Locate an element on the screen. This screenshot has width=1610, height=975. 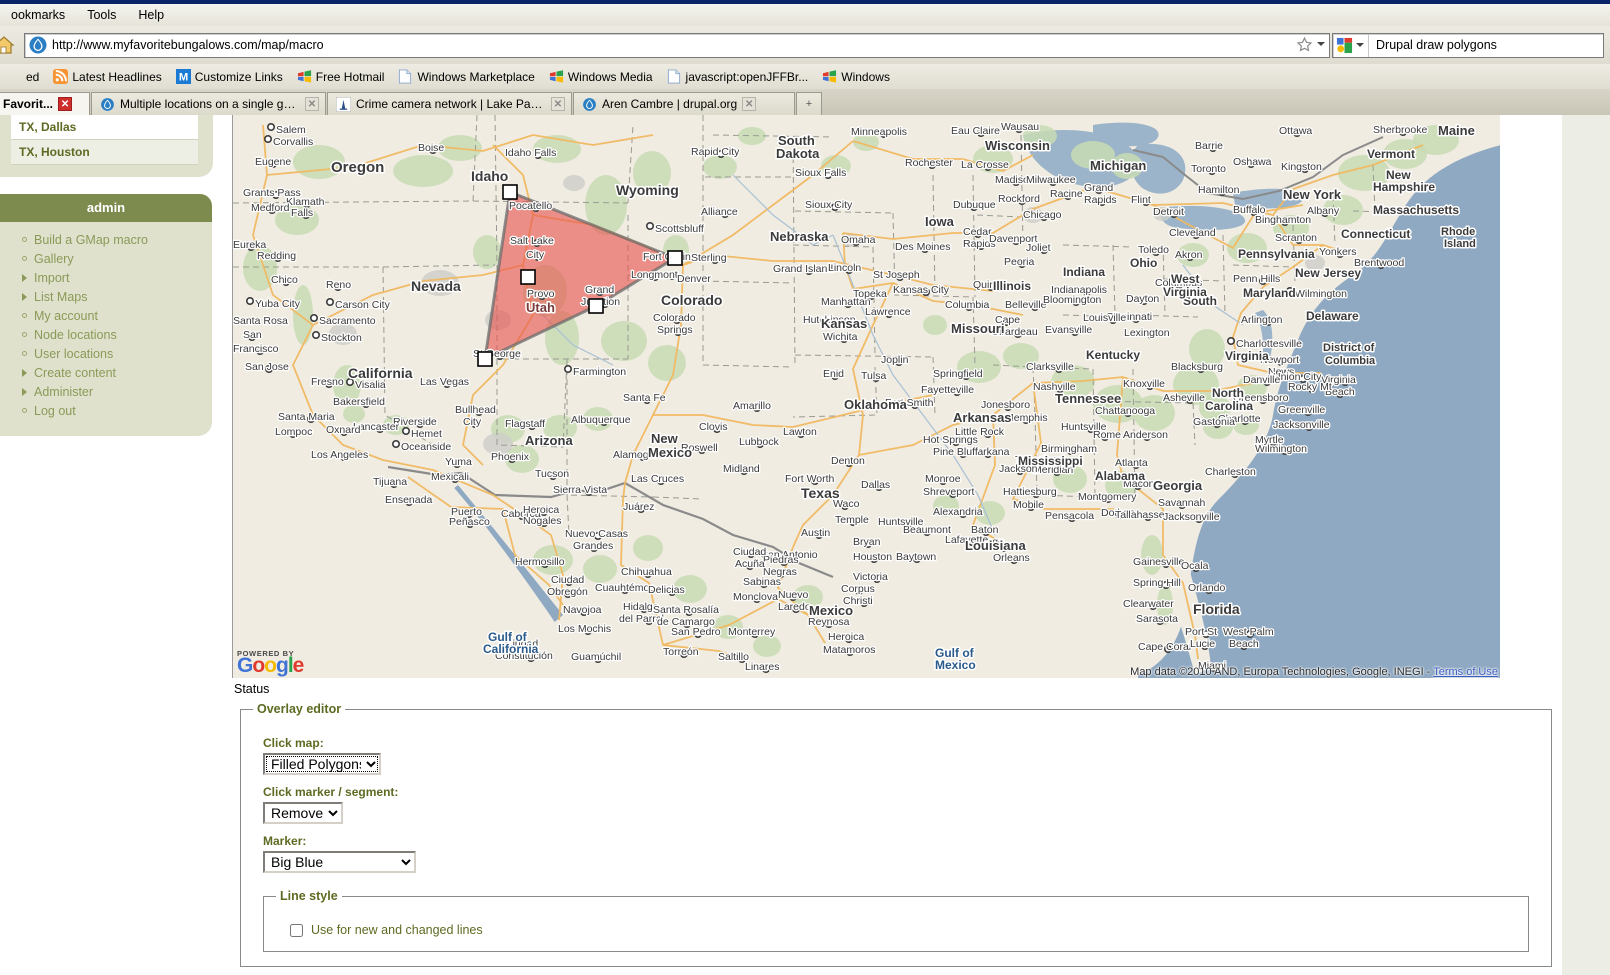
use-for-new-lines-checkbox is located at coordinates (296, 930).